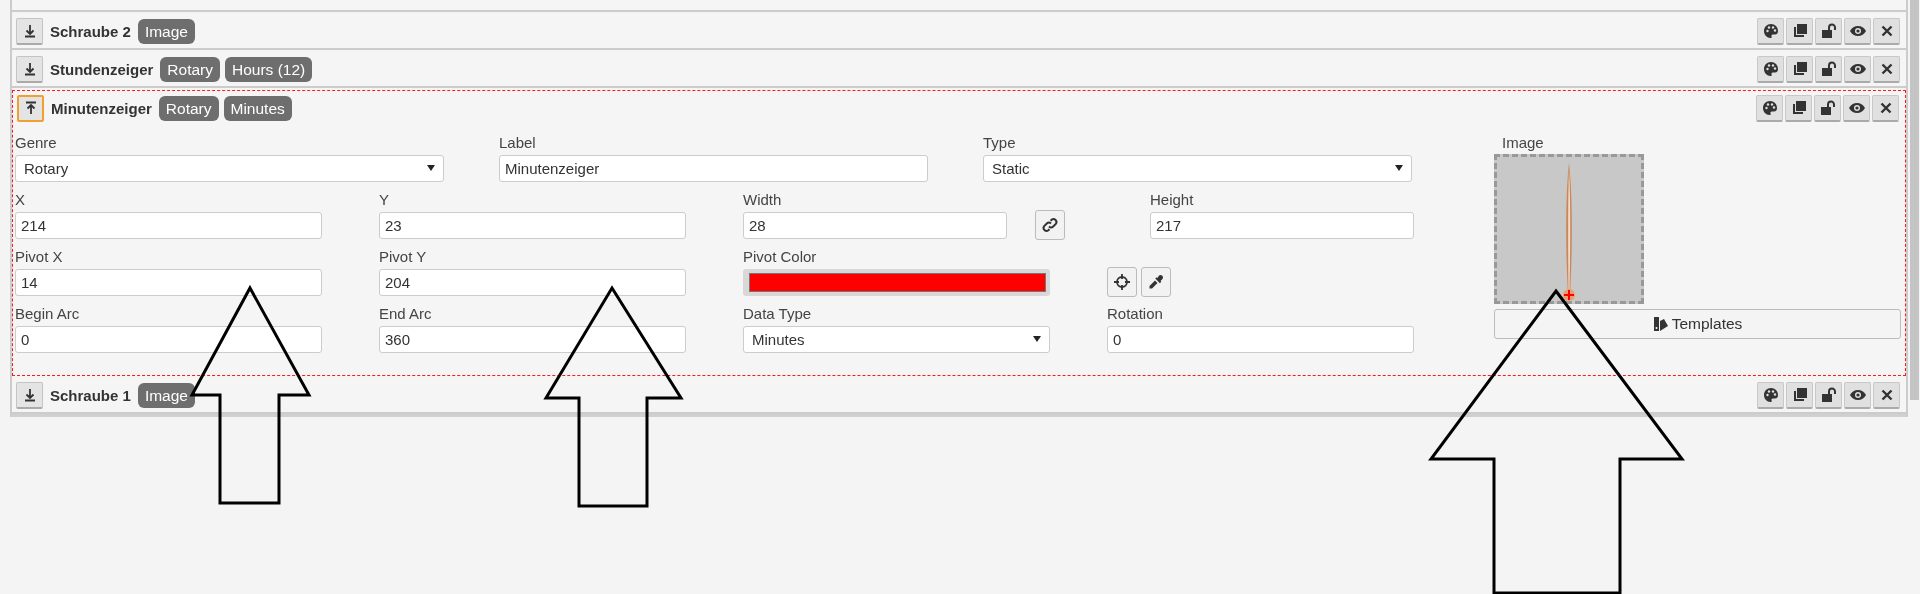 Image resolution: width=1920 pixels, height=594 pixels. I want to click on field-label: Data Type, so click(778, 313).